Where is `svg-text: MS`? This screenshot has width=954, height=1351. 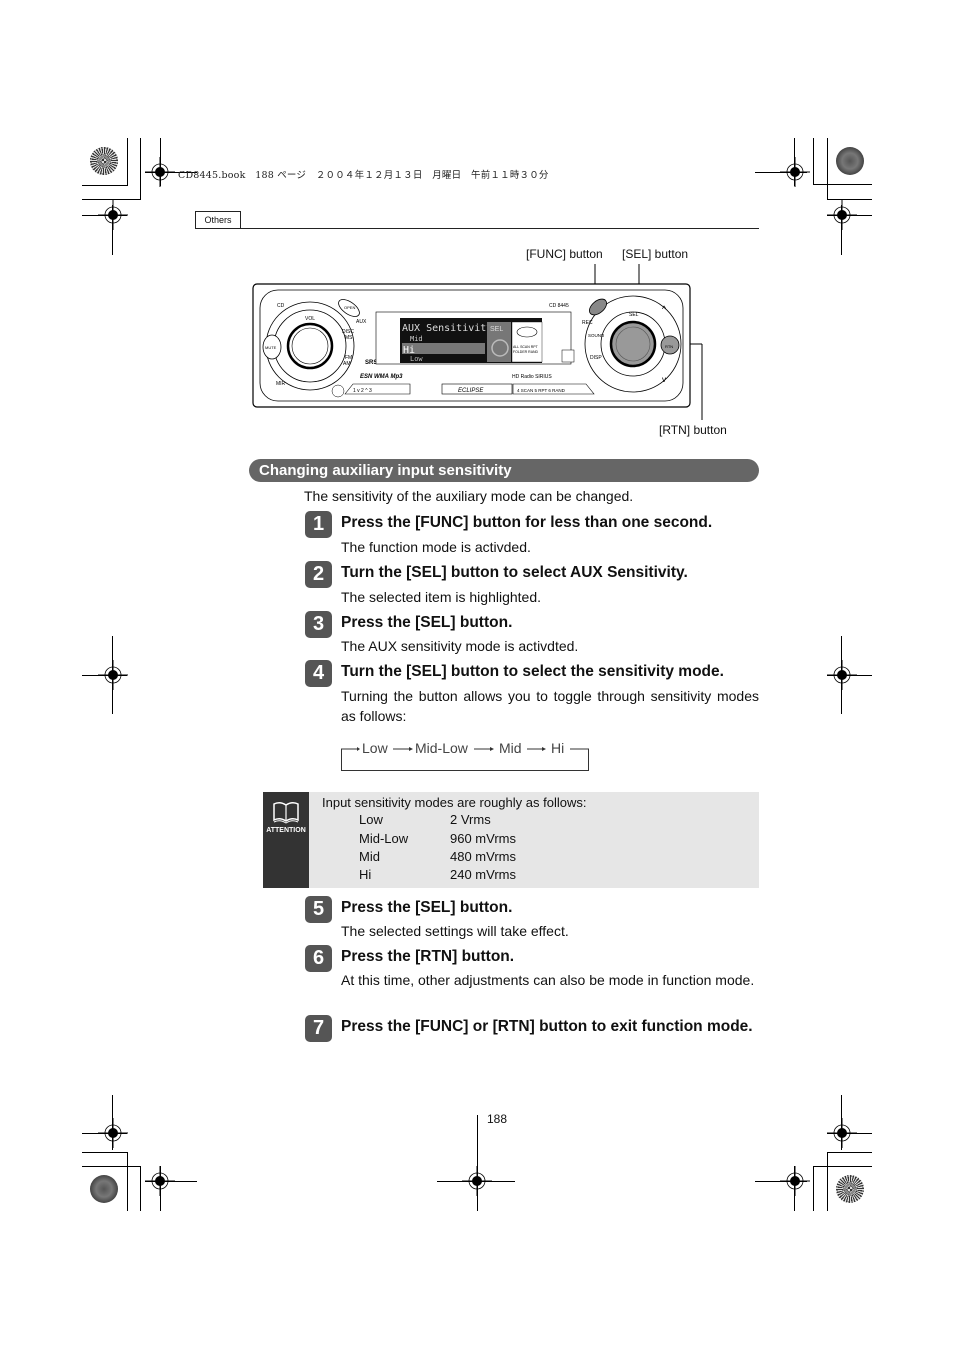 svg-text: MS is located at coordinates (349, 338).